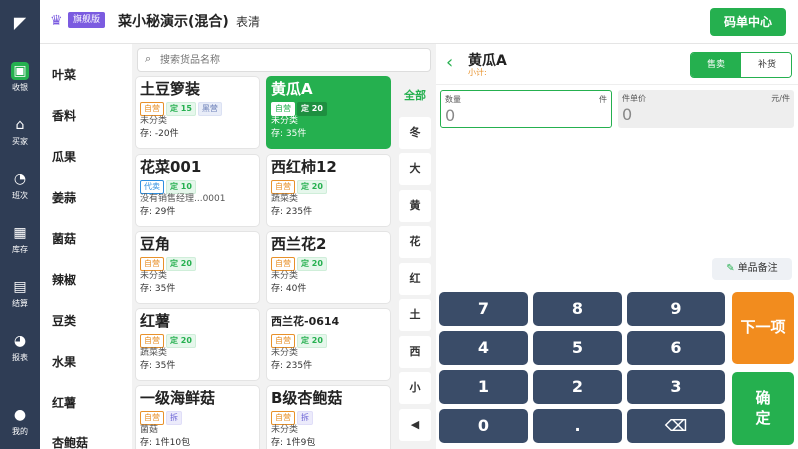  Describe the element at coordinates (64, 238) in the screenshot. I see `category-item: 菌菇` at that location.